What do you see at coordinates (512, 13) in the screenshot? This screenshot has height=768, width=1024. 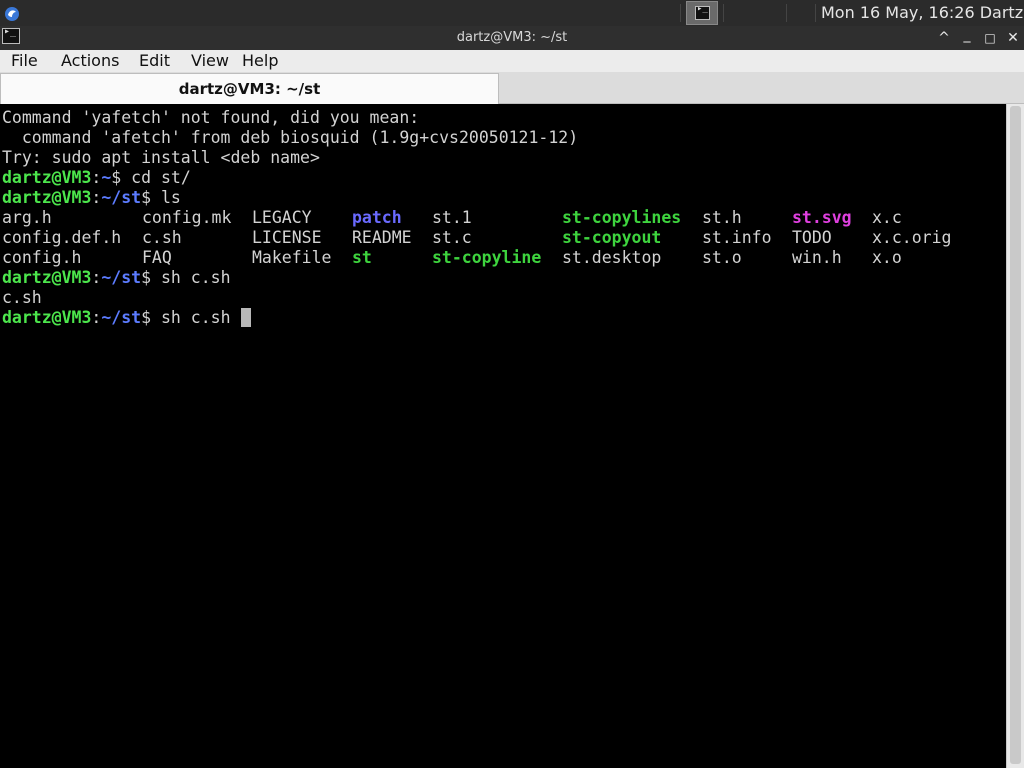 I see `top-panel: Mon 16 May, 16:26 Dartz` at bounding box center [512, 13].